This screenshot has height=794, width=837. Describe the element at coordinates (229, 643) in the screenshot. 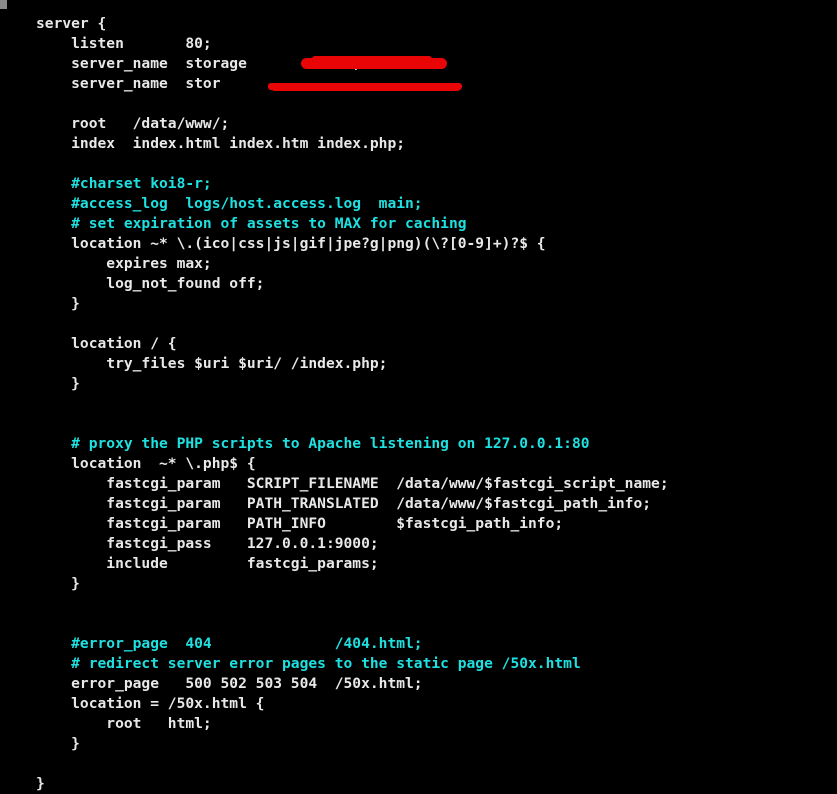

I see `code-line: #error_page 404 /404.html;` at that location.